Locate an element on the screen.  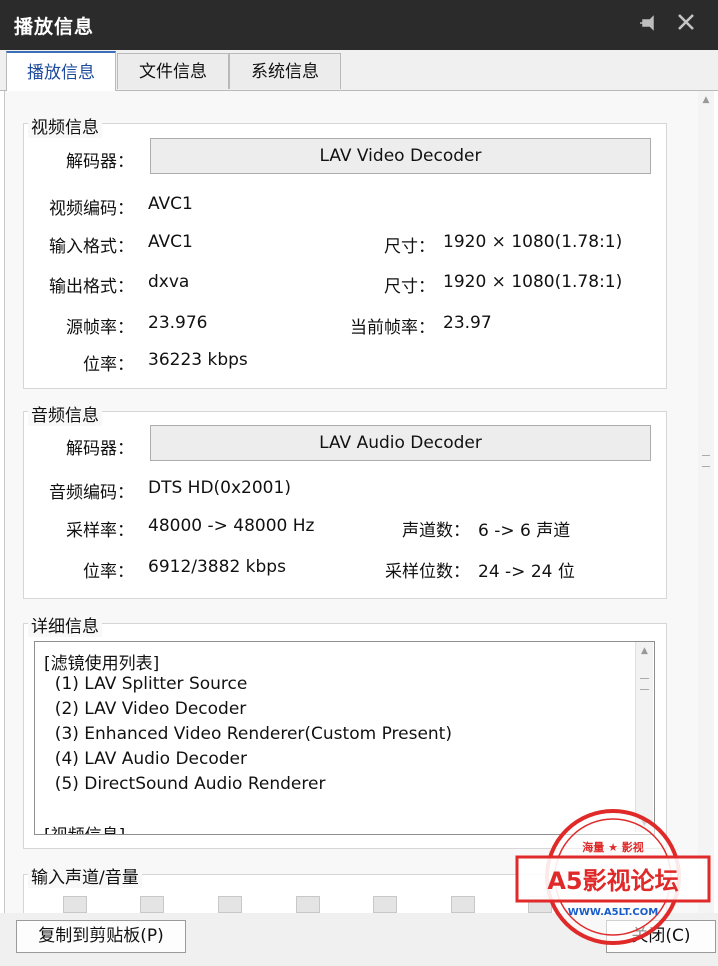
audio-decoder-label: 解码器： is located at coordinates (100, 449).